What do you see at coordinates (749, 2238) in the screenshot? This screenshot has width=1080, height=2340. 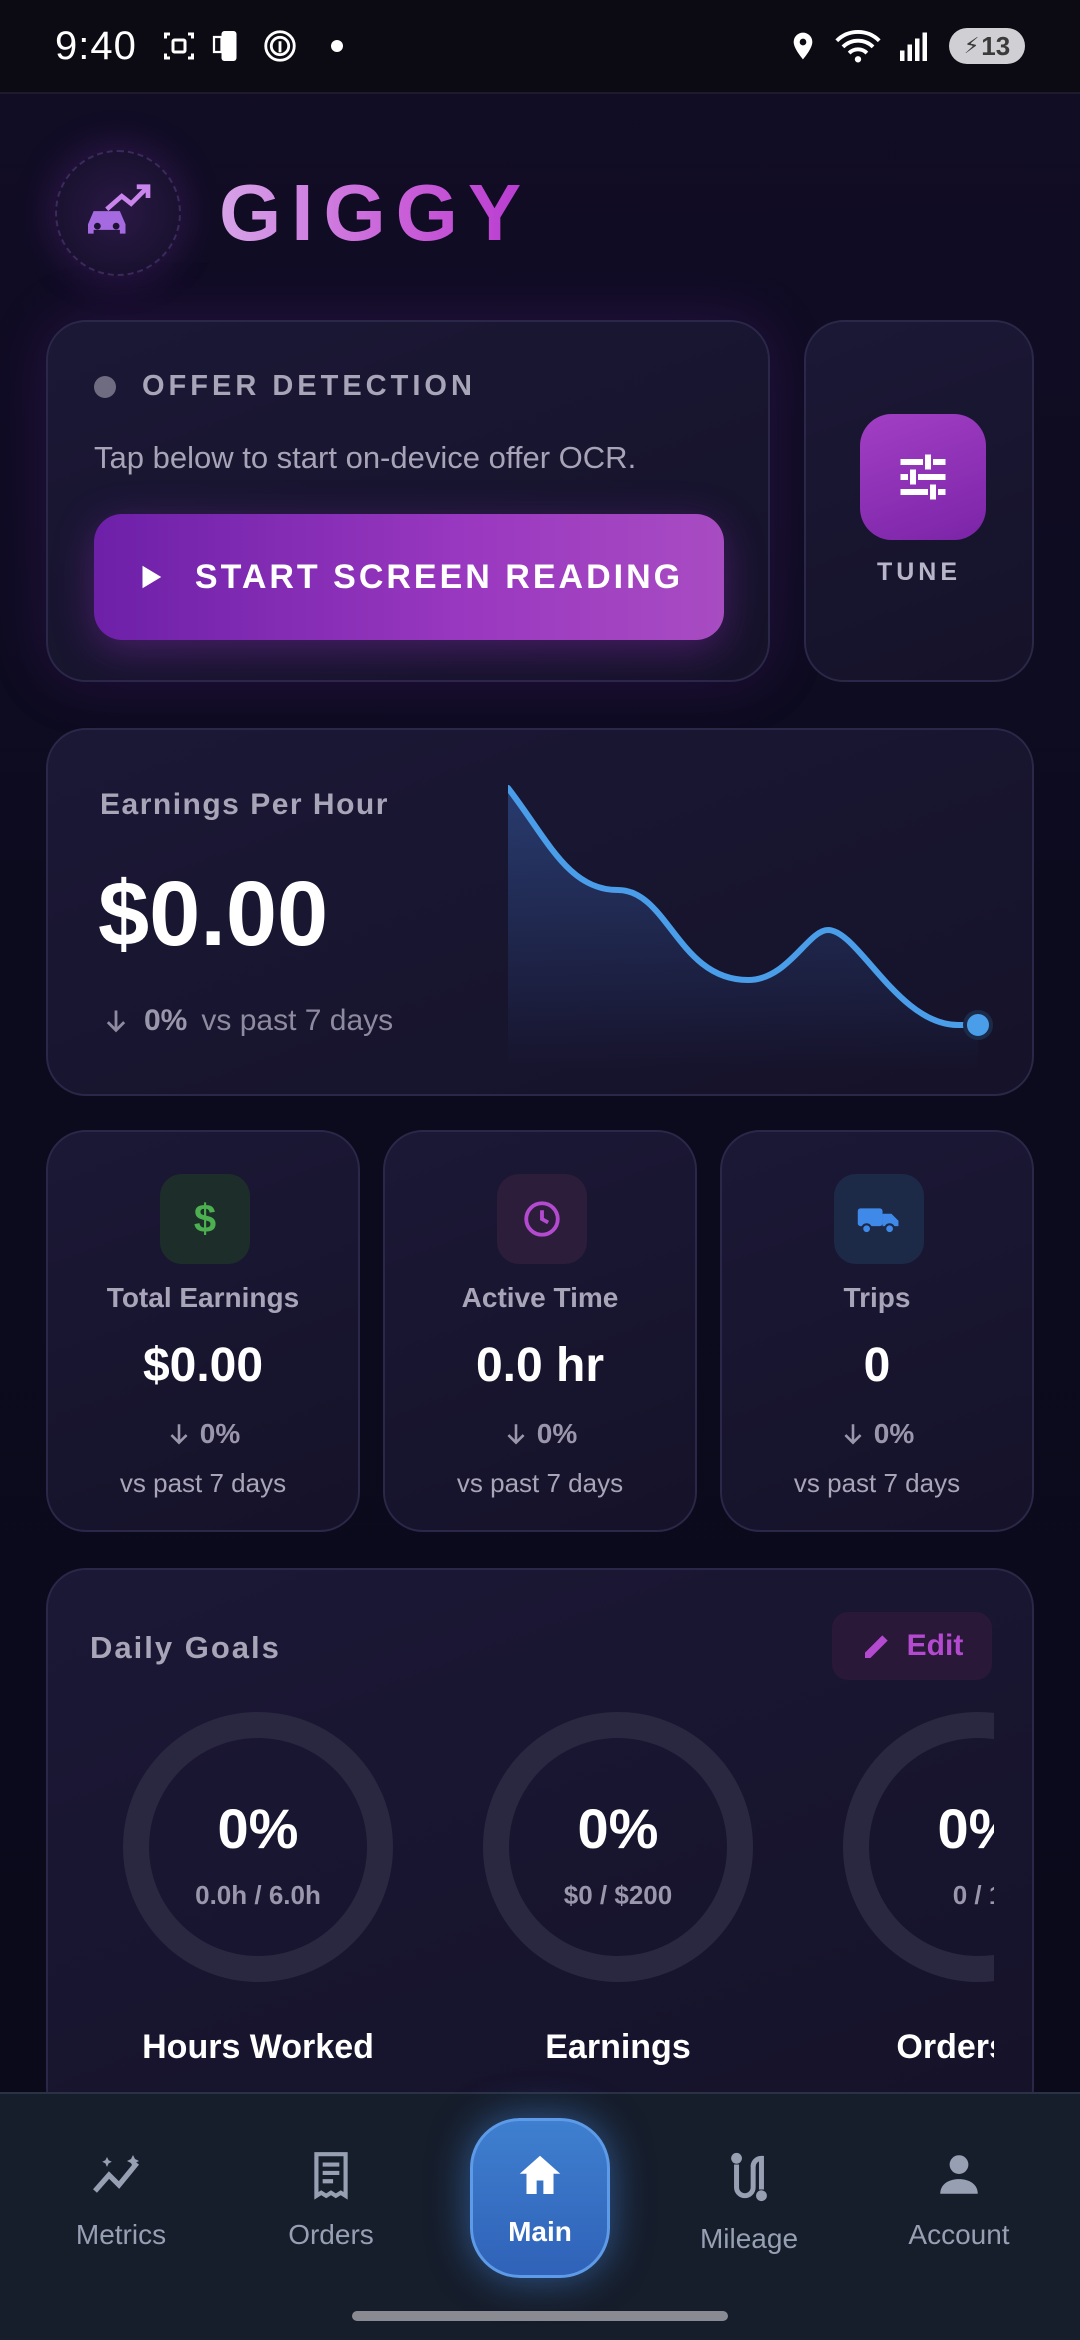 I see `nav-mileage-label: Mileage` at bounding box center [749, 2238].